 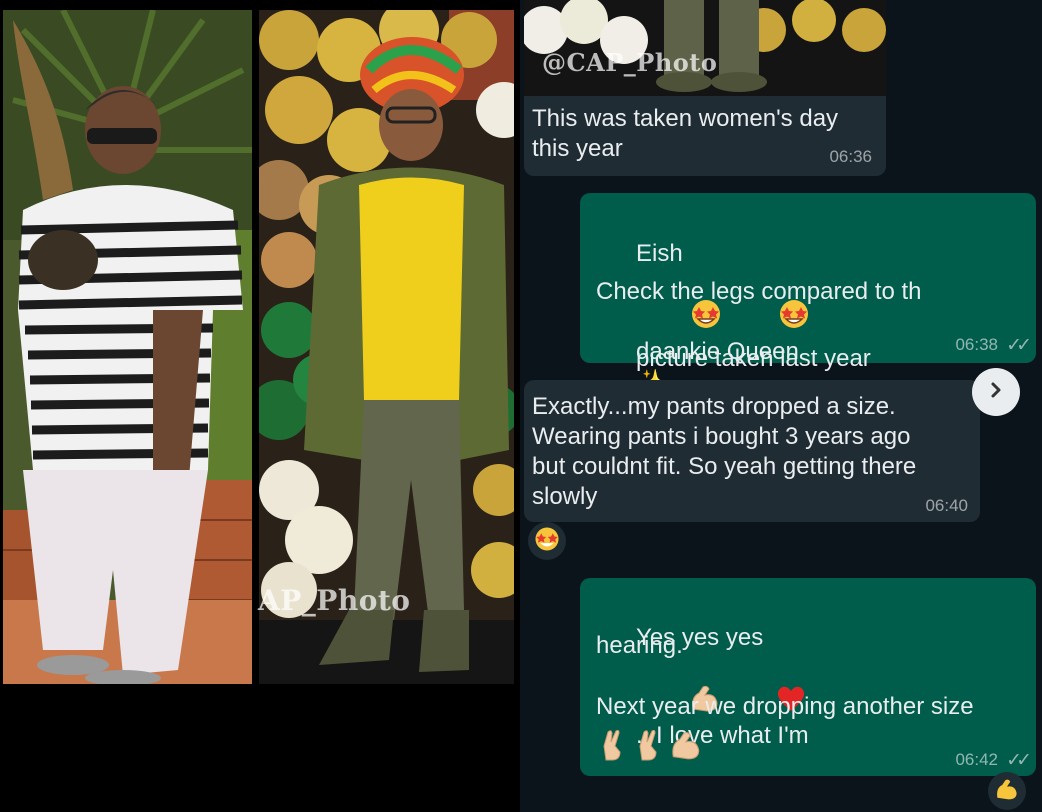 I want to click on photo-watermark-top: @CAP_Photo, so click(x=630, y=62).